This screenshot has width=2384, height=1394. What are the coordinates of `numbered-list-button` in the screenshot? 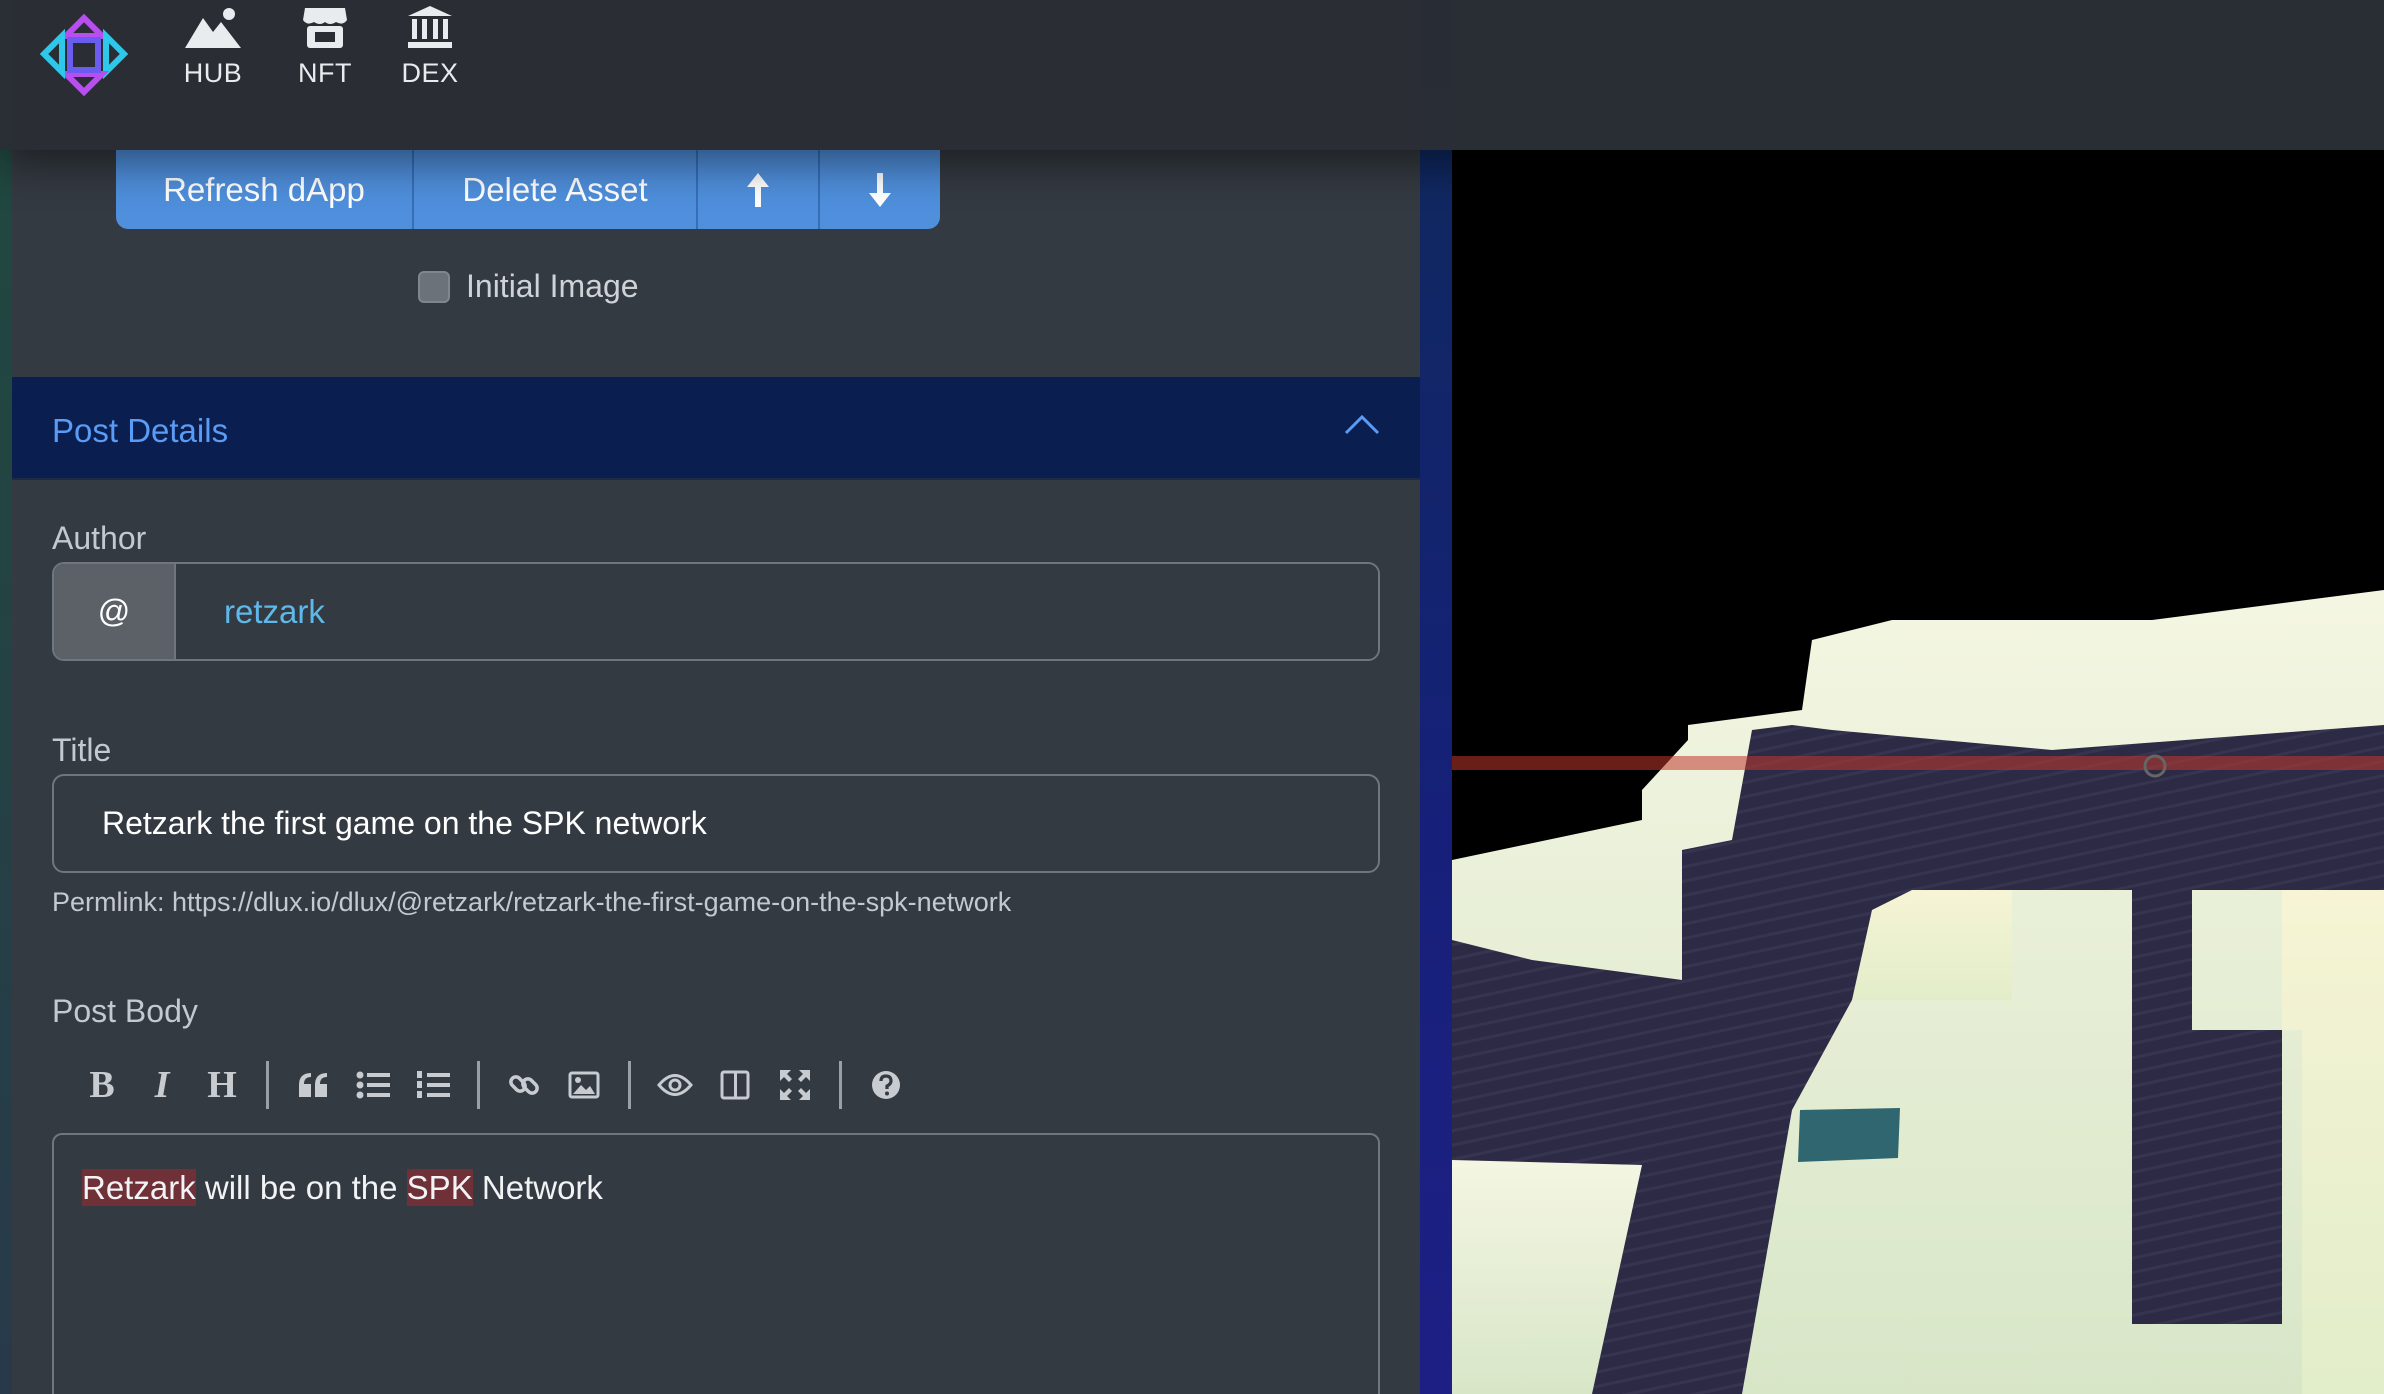 It's located at (433, 1085).